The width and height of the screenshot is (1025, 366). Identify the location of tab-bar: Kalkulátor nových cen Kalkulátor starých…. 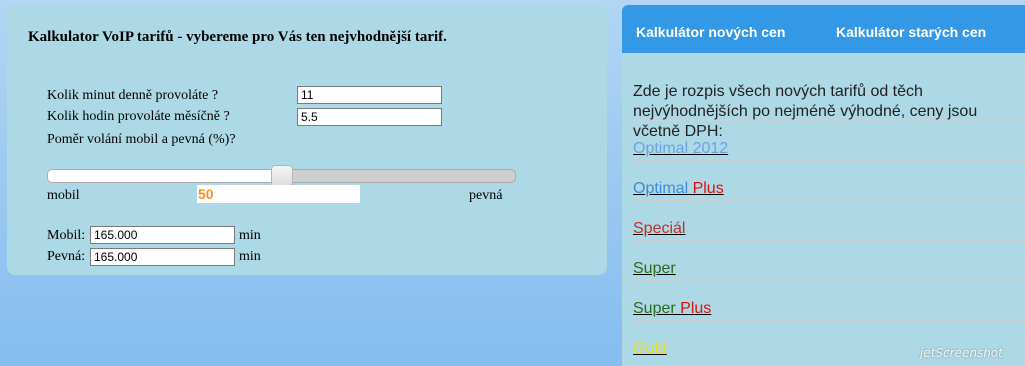
(823, 29).